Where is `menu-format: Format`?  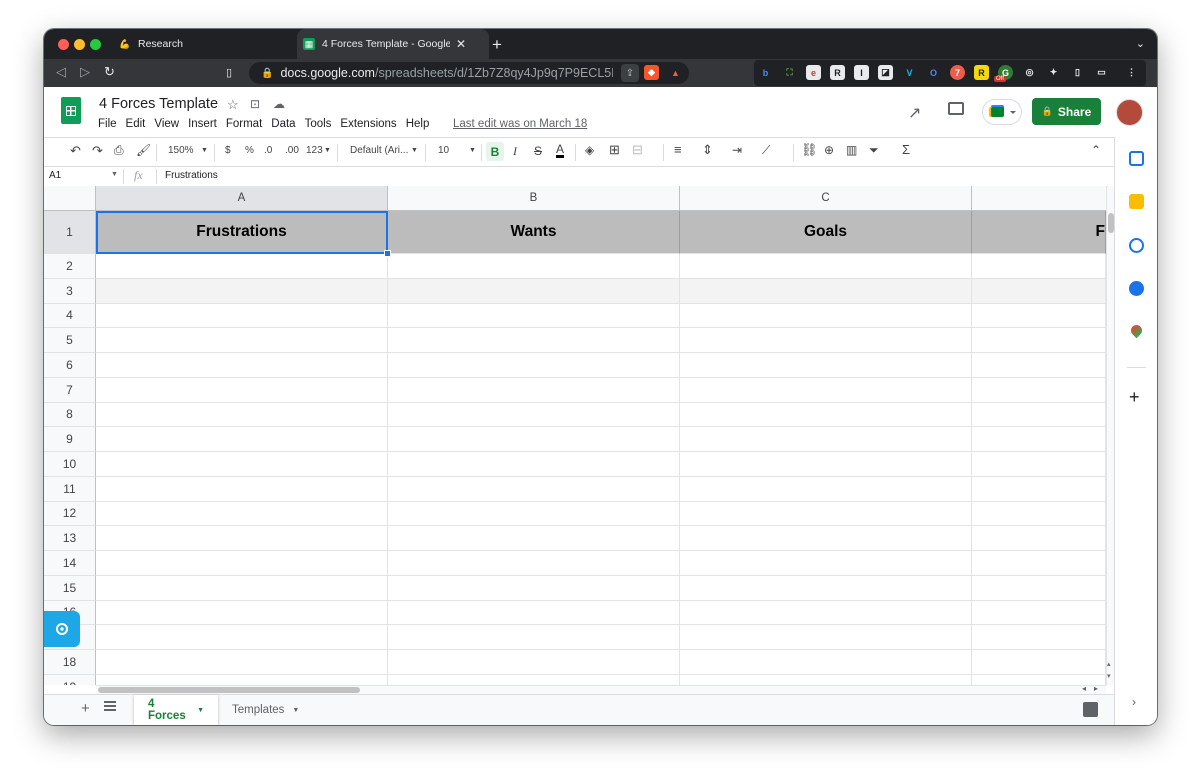
menu-format: Format is located at coordinates (244, 124).